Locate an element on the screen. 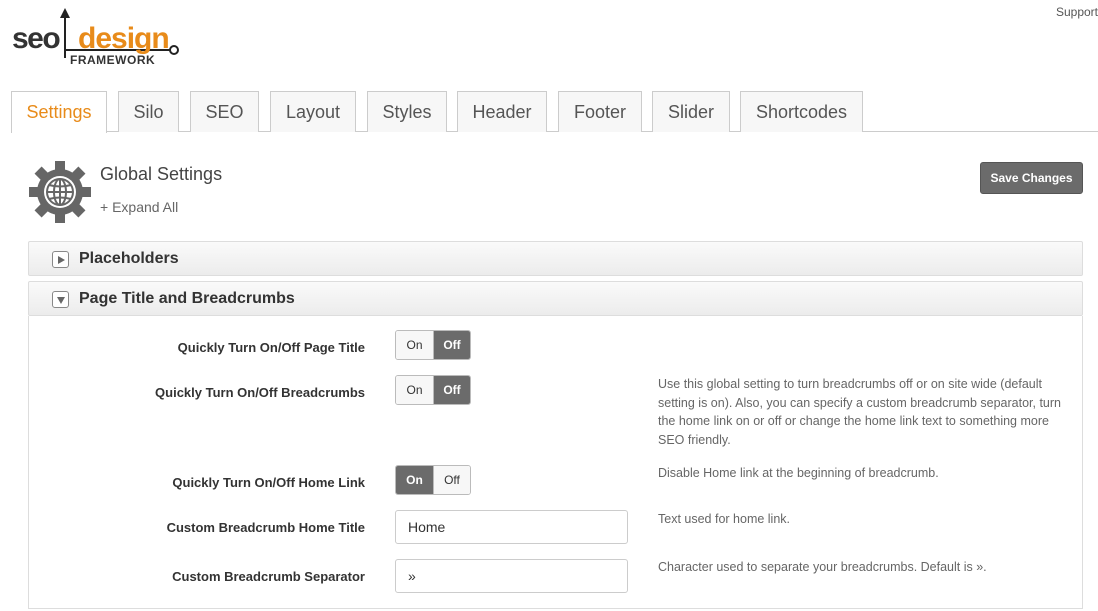 This screenshot has height=611, width=1098. home-title-input is located at coordinates (511, 527).